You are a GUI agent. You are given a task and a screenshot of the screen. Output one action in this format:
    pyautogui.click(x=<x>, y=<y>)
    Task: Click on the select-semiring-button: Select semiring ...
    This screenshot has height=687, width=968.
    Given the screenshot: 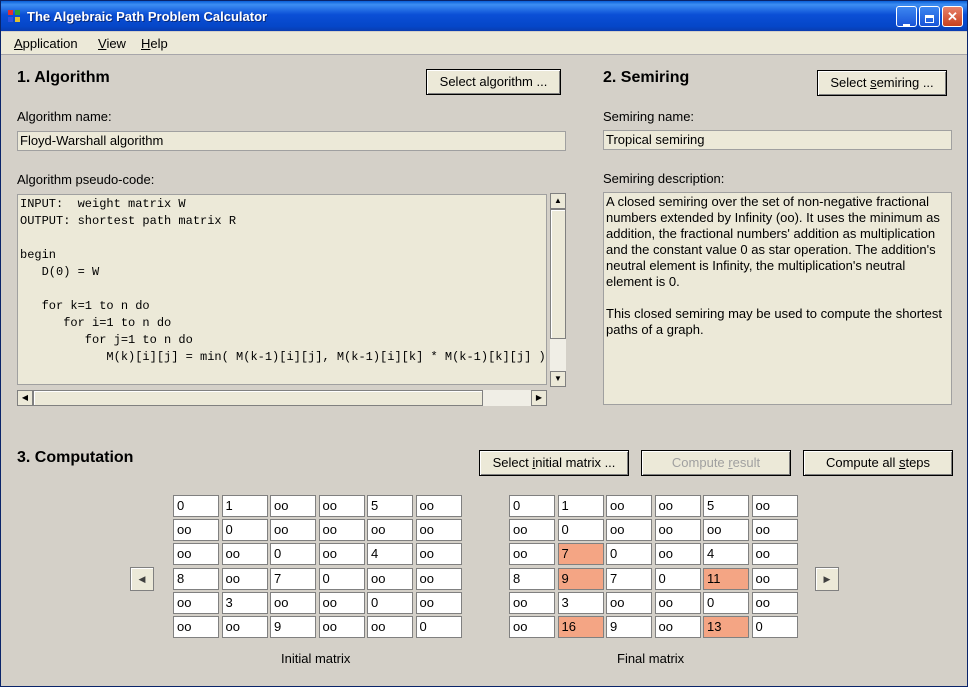 What is the action you would take?
    pyautogui.click(x=882, y=83)
    